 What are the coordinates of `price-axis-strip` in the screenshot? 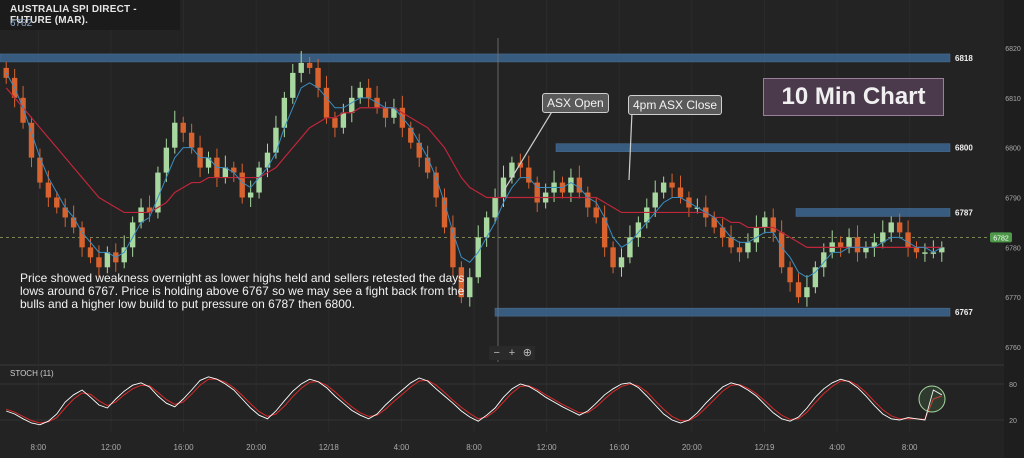 It's located at (1014, 229).